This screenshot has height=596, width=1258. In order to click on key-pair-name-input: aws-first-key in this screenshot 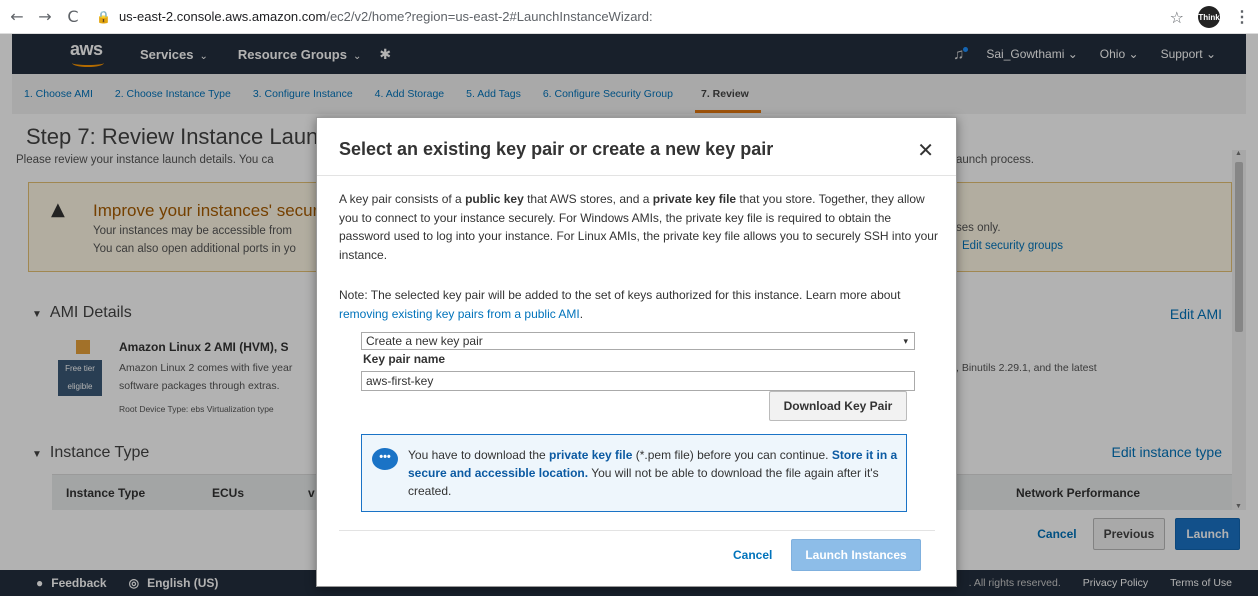, I will do `click(638, 381)`.